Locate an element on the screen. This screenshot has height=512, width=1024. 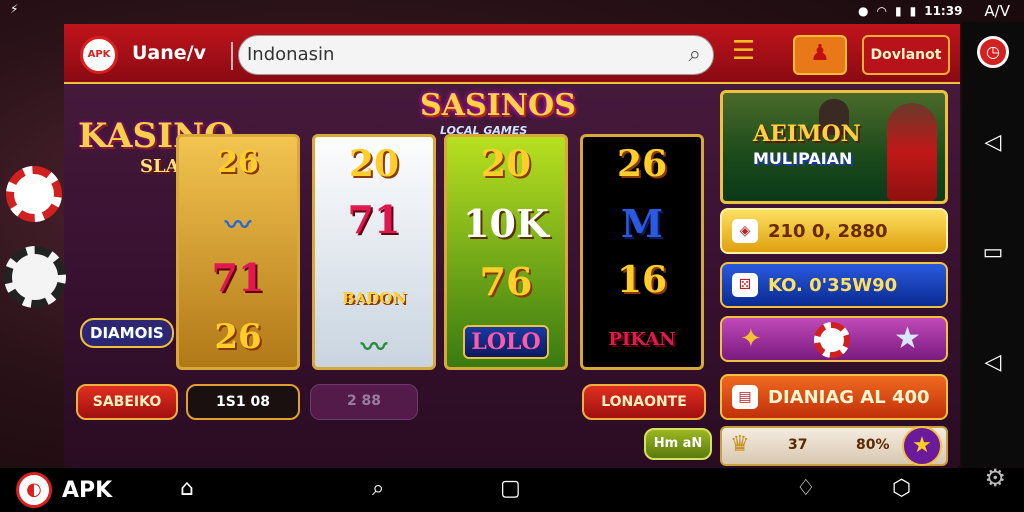
slot-reel: 26 〰 71 26 is located at coordinates (238, 252).